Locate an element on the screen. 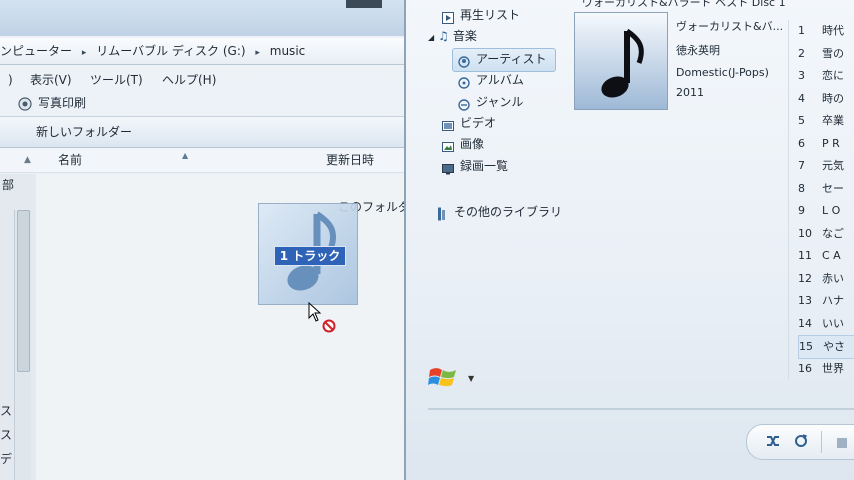 The image size is (854, 480). track-row: 4 時の is located at coordinates (826, 99).